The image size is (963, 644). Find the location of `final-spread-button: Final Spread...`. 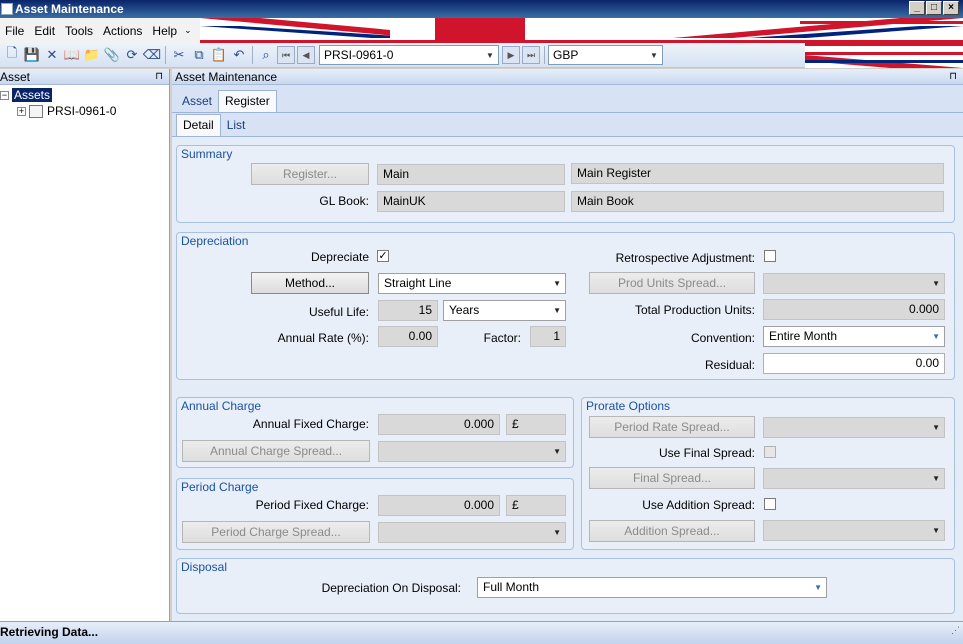

final-spread-button: Final Spread... is located at coordinates (672, 478).